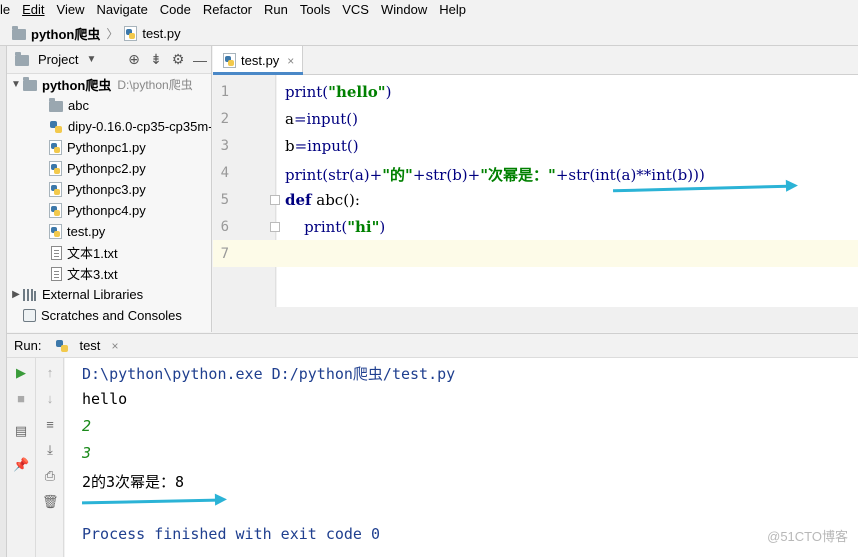 The width and height of the screenshot is (858, 557). Describe the element at coordinates (200, 60) in the screenshot. I see `hide-icon: —` at that location.